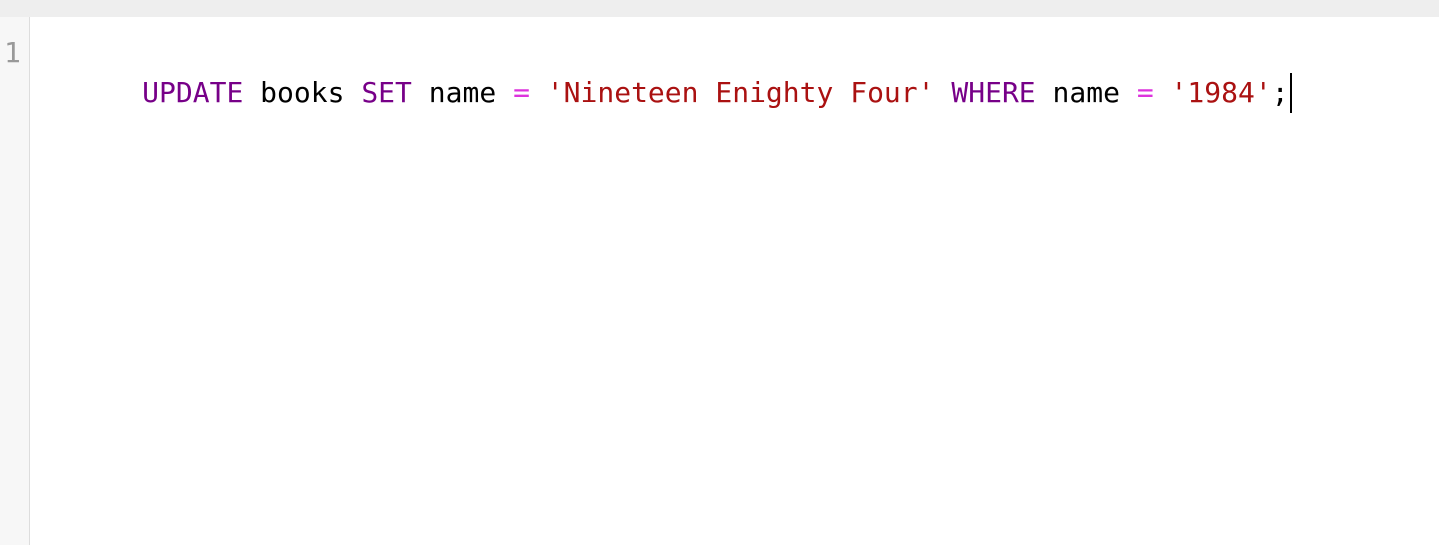 Image resolution: width=1439 pixels, height=545 pixels. What do you see at coordinates (1280, 92) in the screenshot?
I see `token-semicolon: ;` at bounding box center [1280, 92].